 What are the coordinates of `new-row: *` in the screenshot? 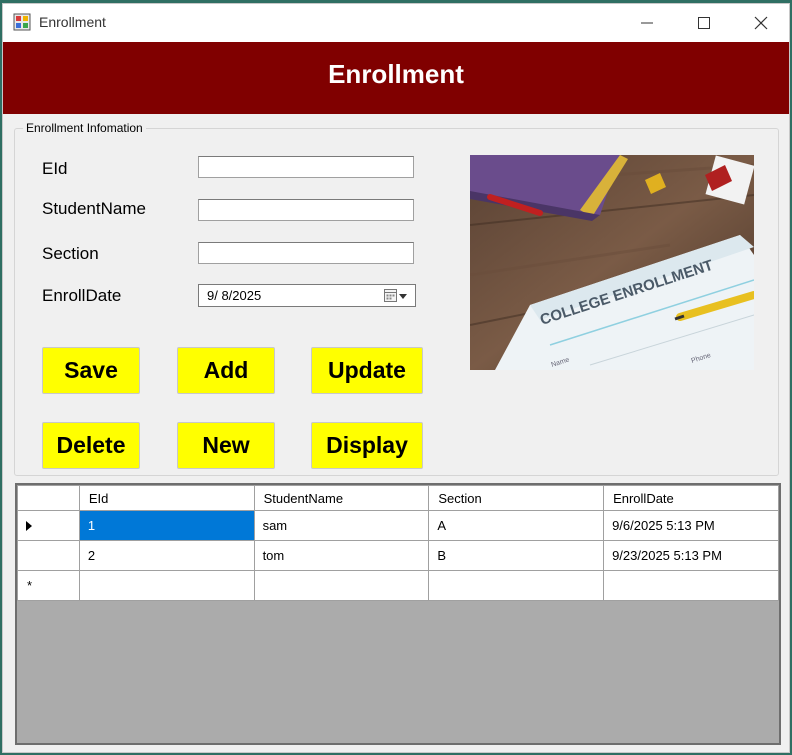 It's located at (398, 585).